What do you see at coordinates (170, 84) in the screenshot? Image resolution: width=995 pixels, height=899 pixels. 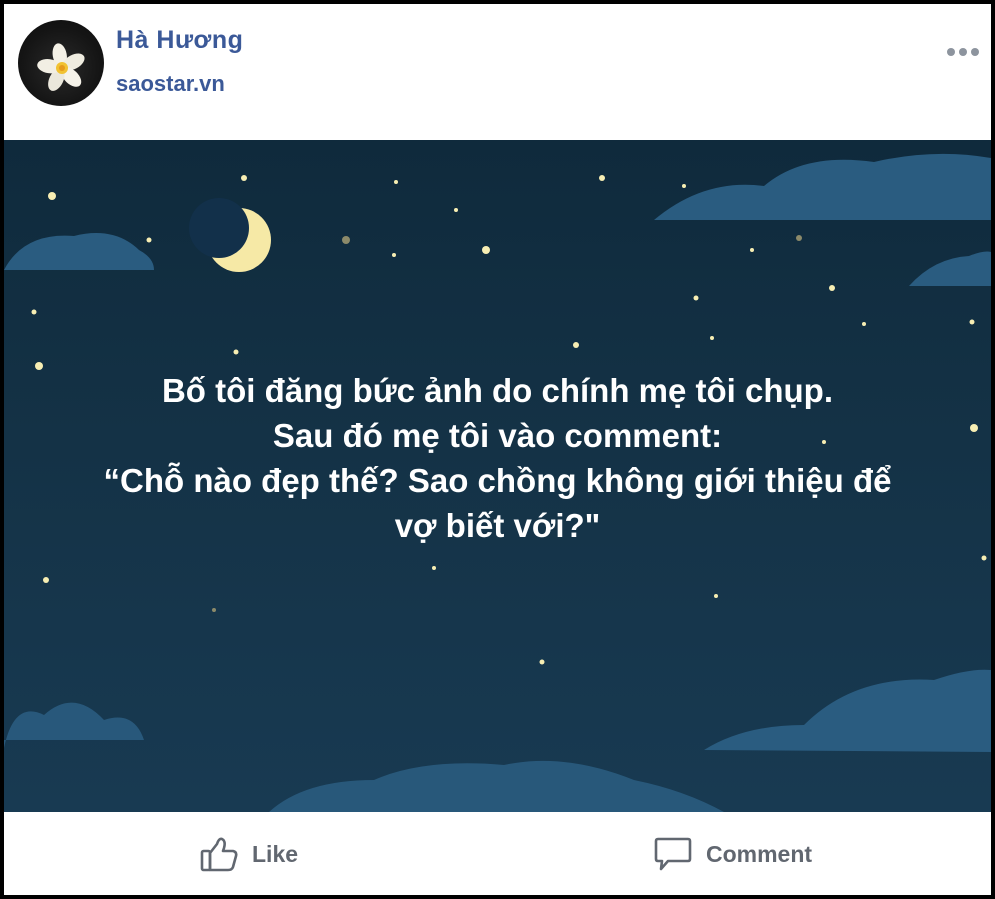 I see `source-link: saostar.vn` at bounding box center [170, 84].